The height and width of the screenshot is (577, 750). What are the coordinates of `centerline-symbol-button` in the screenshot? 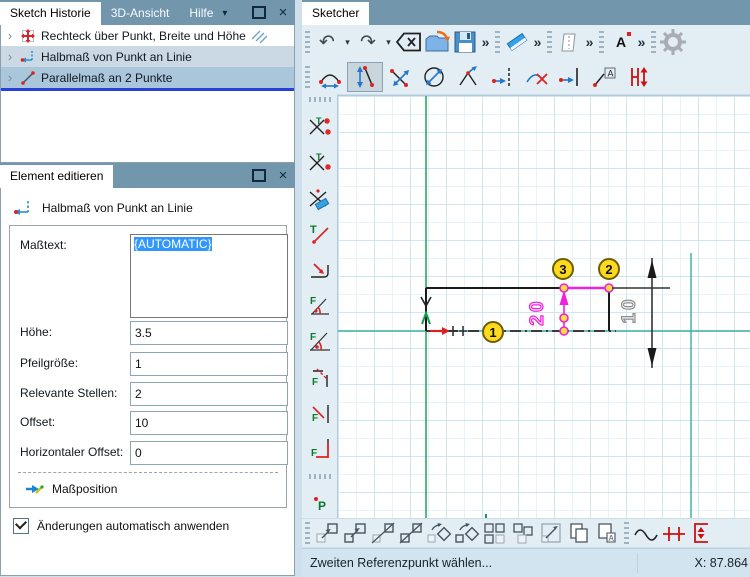 It's located at (674, 533).